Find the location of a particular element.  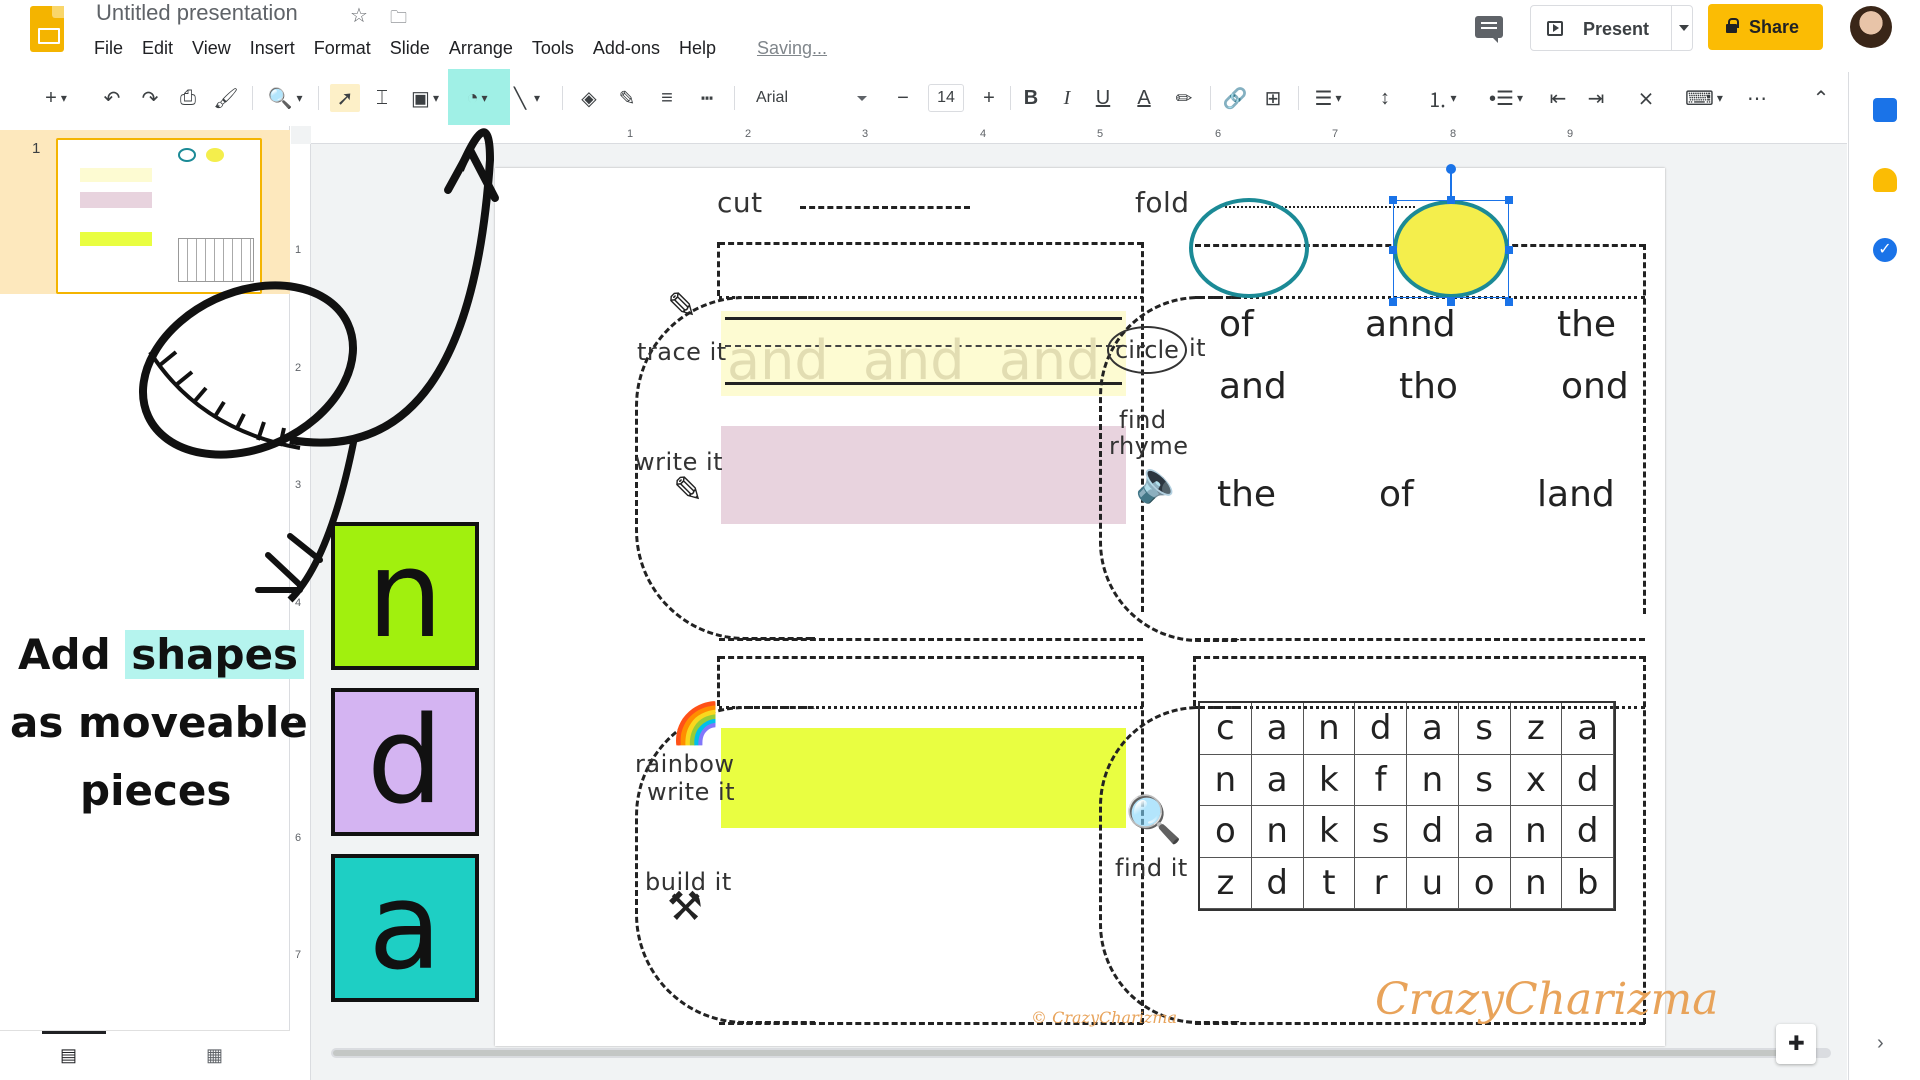

caption-line-2: as moveable is located at coordinates (159, 722).